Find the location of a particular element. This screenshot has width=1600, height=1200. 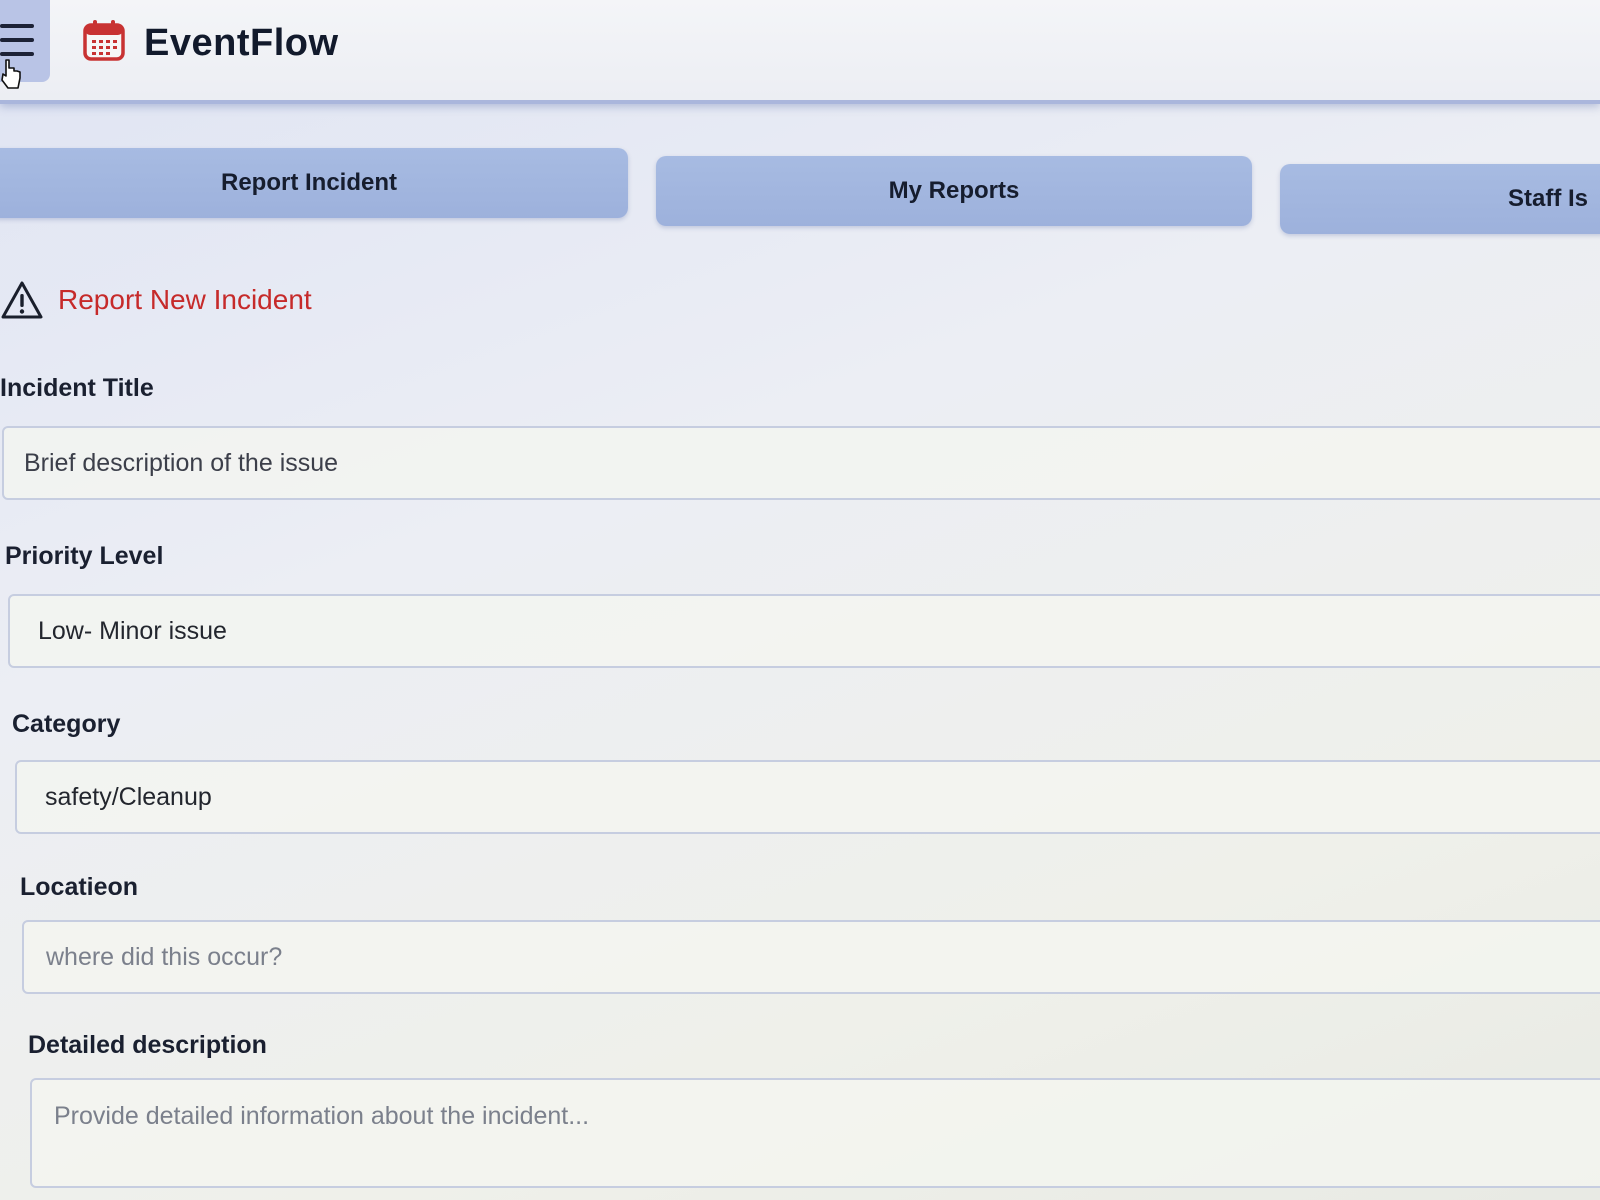

calendar-icon is located at coordinates (104, 40).